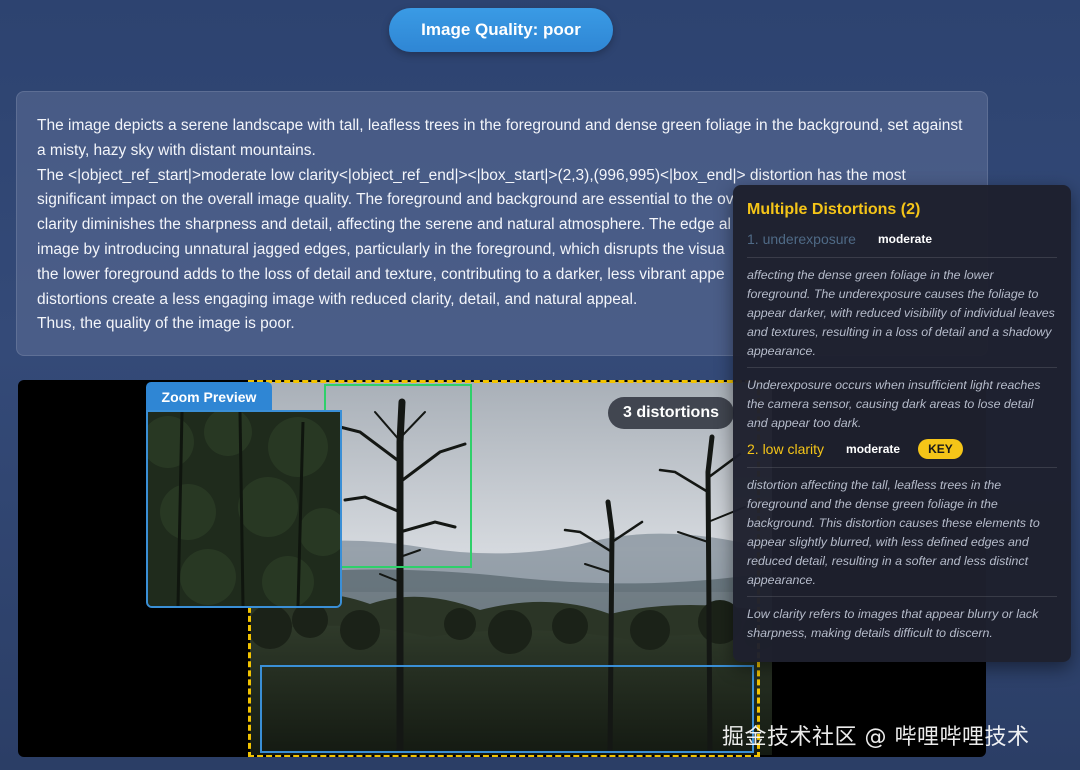  What do you see at coordinates (244, 509) in the screenshot?
I see `zoom-preview` at bounding box center [244, 509].